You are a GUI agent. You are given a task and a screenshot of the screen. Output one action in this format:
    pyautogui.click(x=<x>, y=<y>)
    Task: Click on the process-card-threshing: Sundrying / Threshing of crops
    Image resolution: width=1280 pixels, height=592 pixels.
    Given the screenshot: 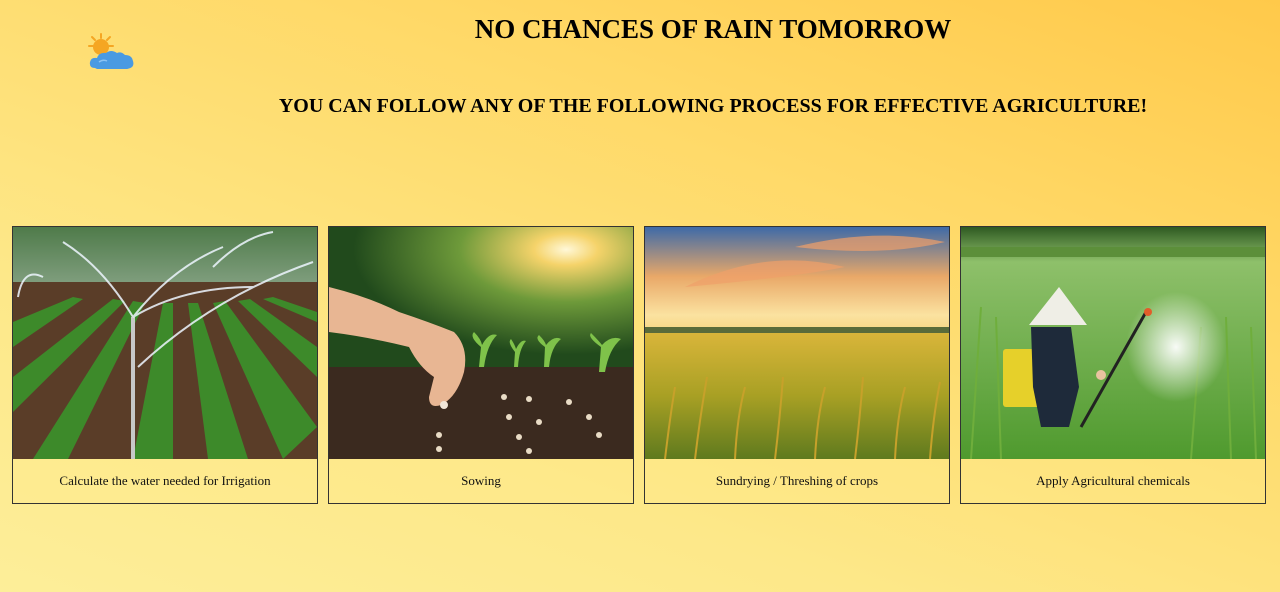 What is the action you would take?
    pyautogui.click(x=797, y=365)
    